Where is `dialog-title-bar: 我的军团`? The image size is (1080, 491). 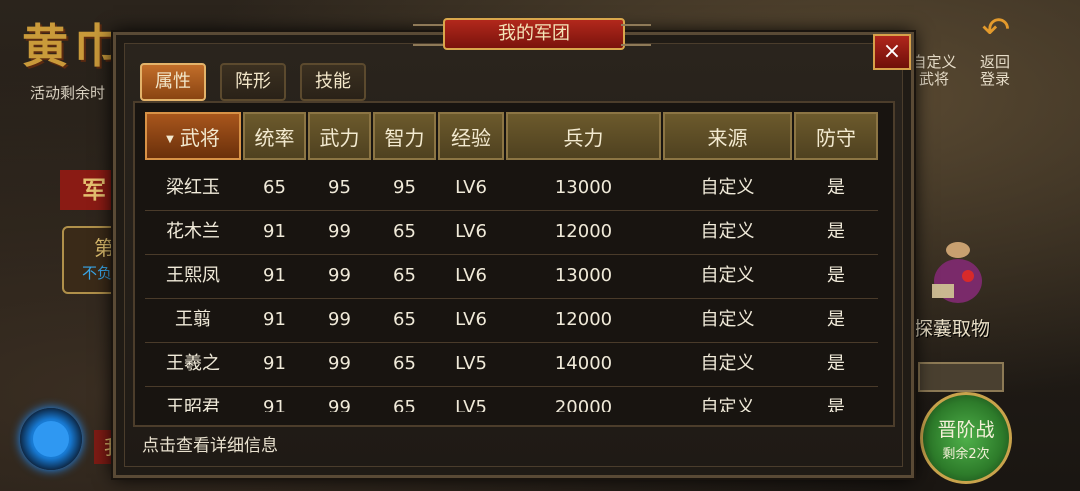
dialog-title-bar: 我的军团 is located at coordinates (532, 33).